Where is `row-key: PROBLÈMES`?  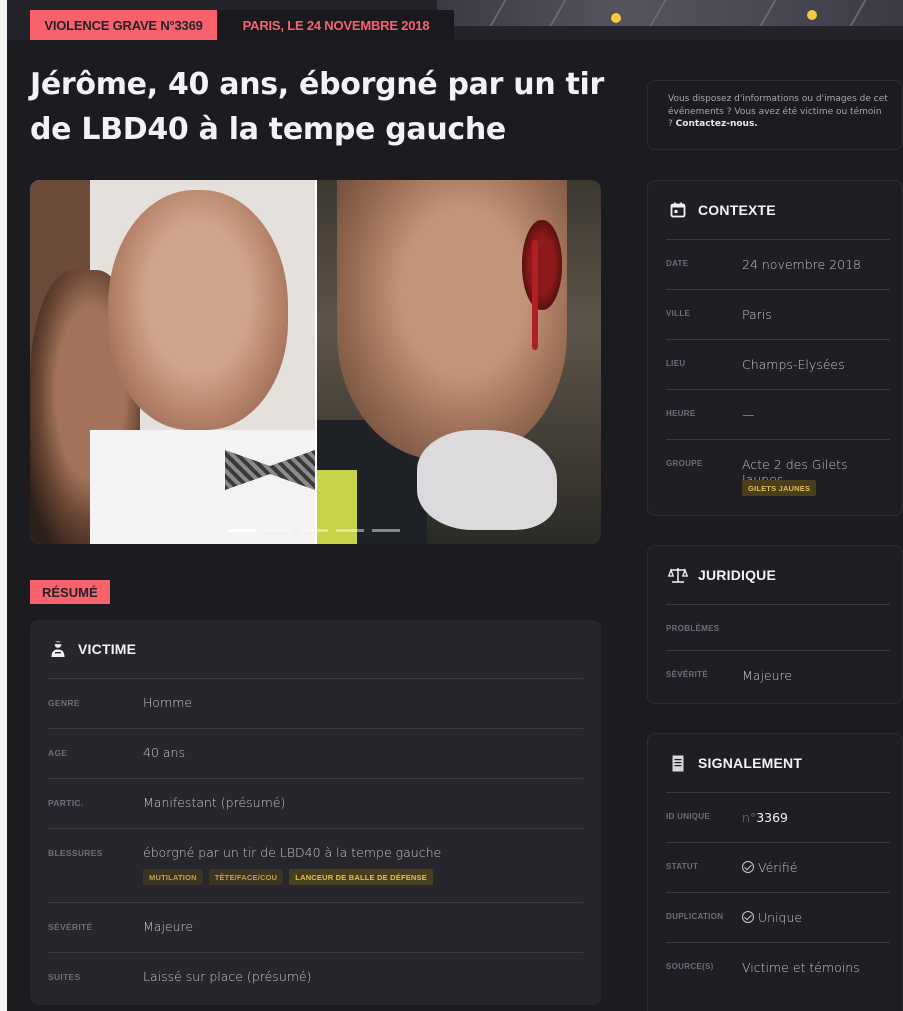
row-key: PROBLÈMES is located at coordinates (693, 628).